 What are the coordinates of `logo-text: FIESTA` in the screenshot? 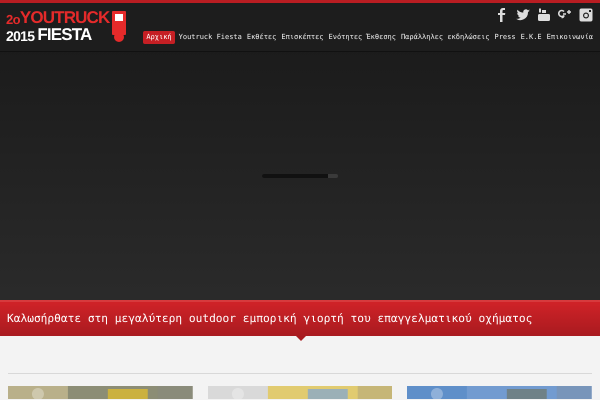 It's located at (64, 34).